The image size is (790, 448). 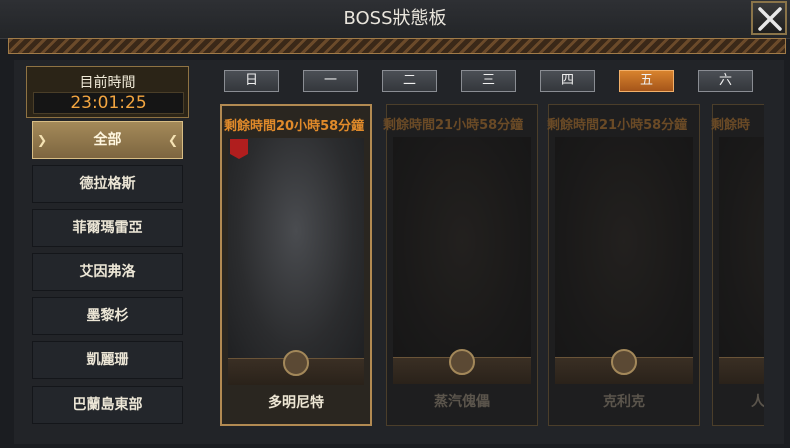 I want to click on zone-button: 德拉格斯, so click(x=107, y=184).